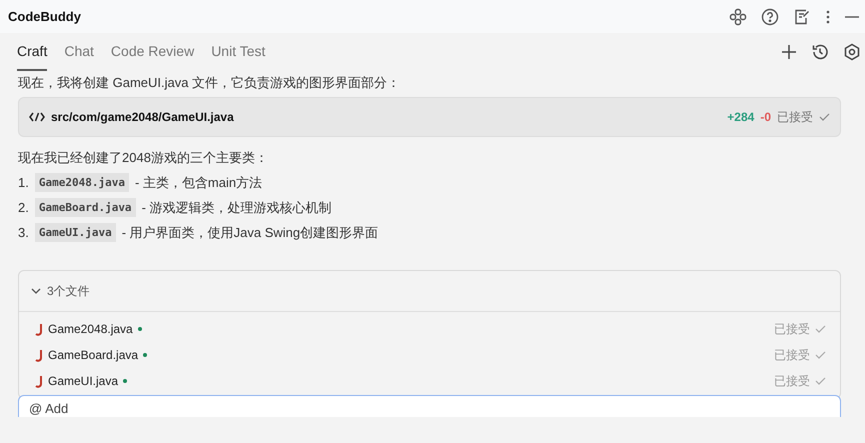  Describe the element at coordinates (75, 232) in the screenshot. I see `class-name: GameUI.java` at that location.